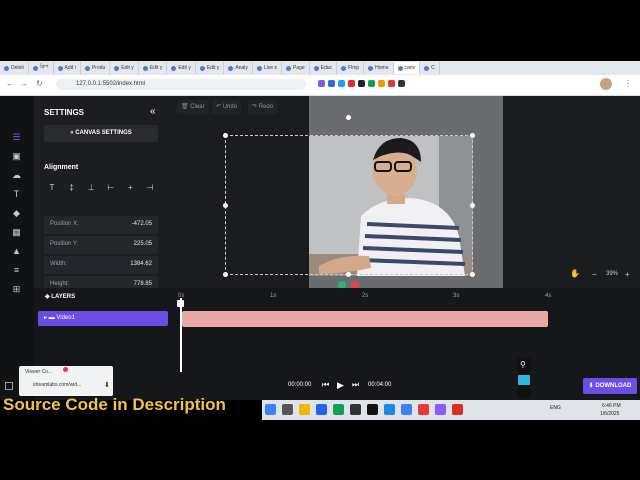 This screenshot has height=480, width=640. I want to click on notification-popup: Viewer Co... streamlabs.com/wid... ⬇, so click(66, 381).